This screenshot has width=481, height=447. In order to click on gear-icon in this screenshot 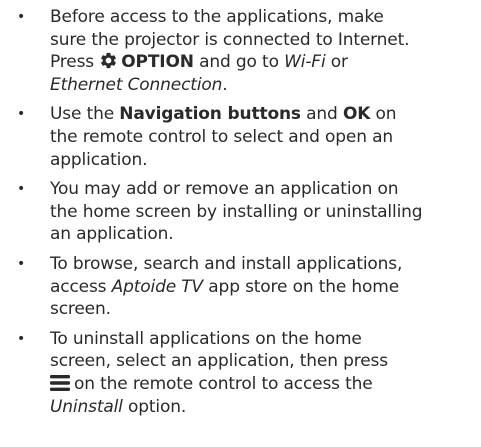, I will do `click(109, 61)`.